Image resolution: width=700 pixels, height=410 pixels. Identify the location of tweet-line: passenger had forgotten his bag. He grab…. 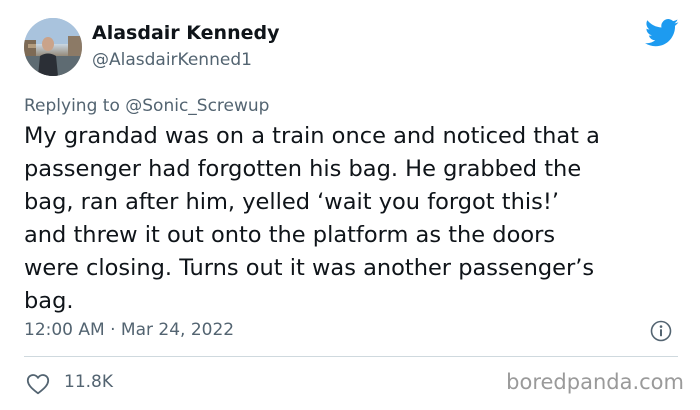
(303, 169).